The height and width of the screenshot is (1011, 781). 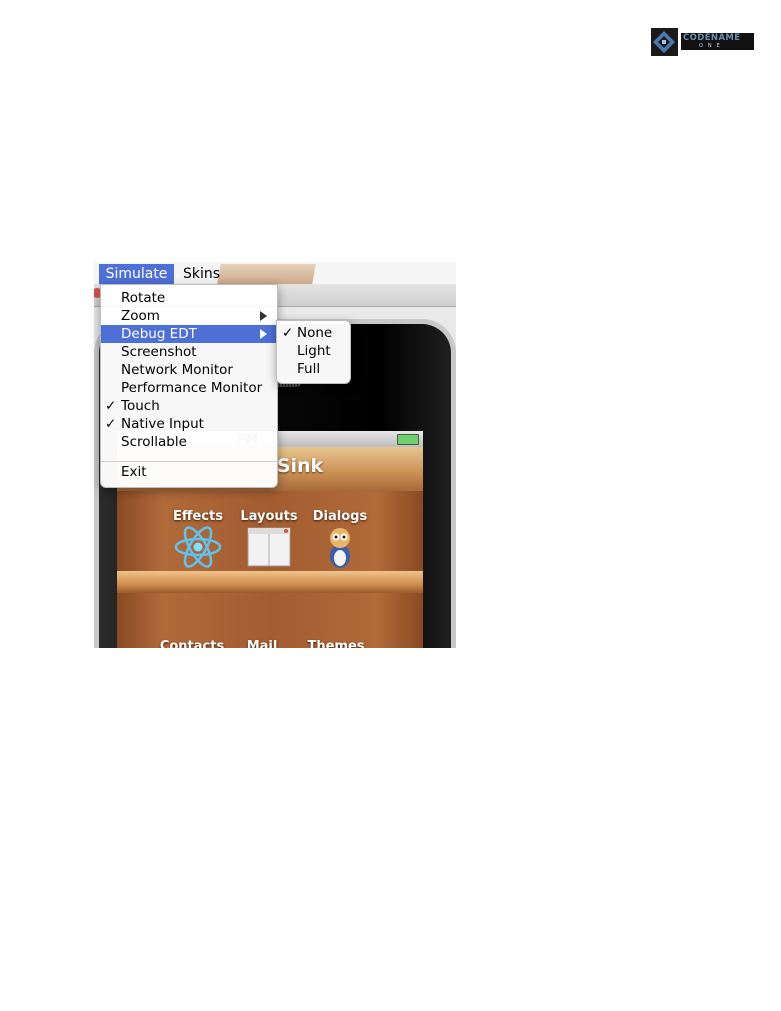 I want to click on menu-item-scrollable: Scrollable, so click(x=189, y=442).